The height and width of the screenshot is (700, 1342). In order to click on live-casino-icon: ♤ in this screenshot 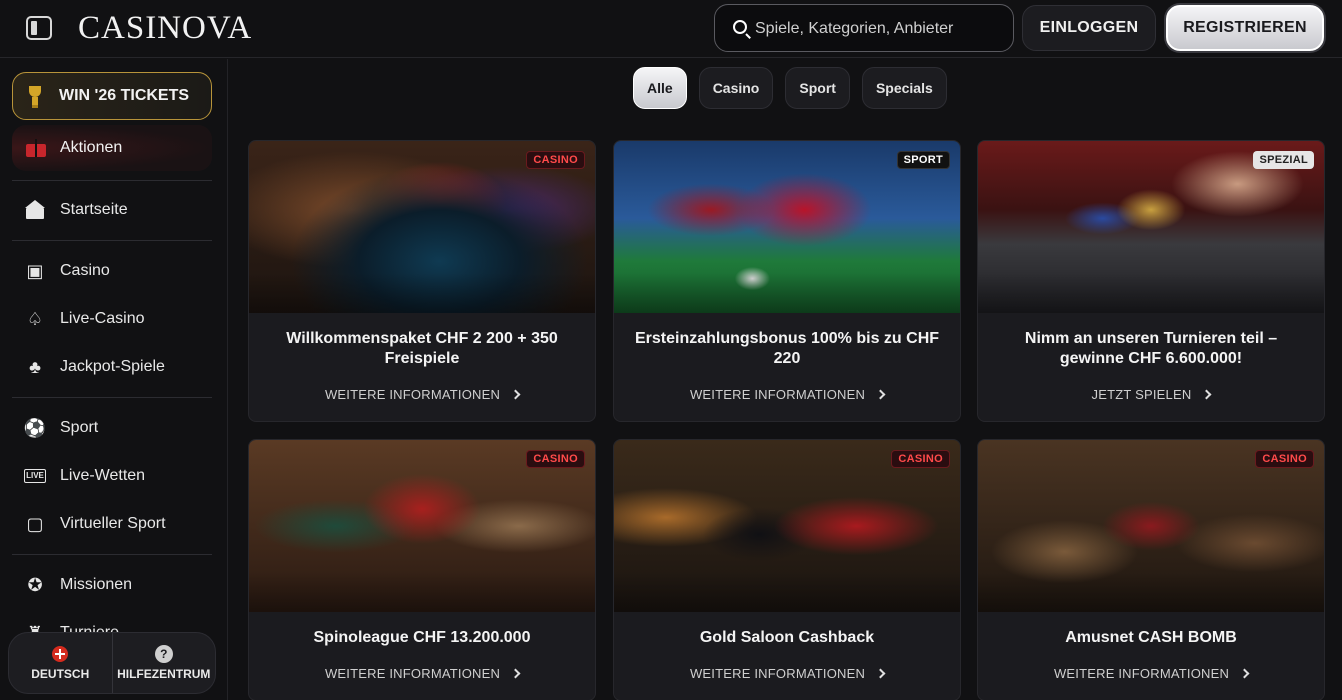, I will do `click(35, 319)`.